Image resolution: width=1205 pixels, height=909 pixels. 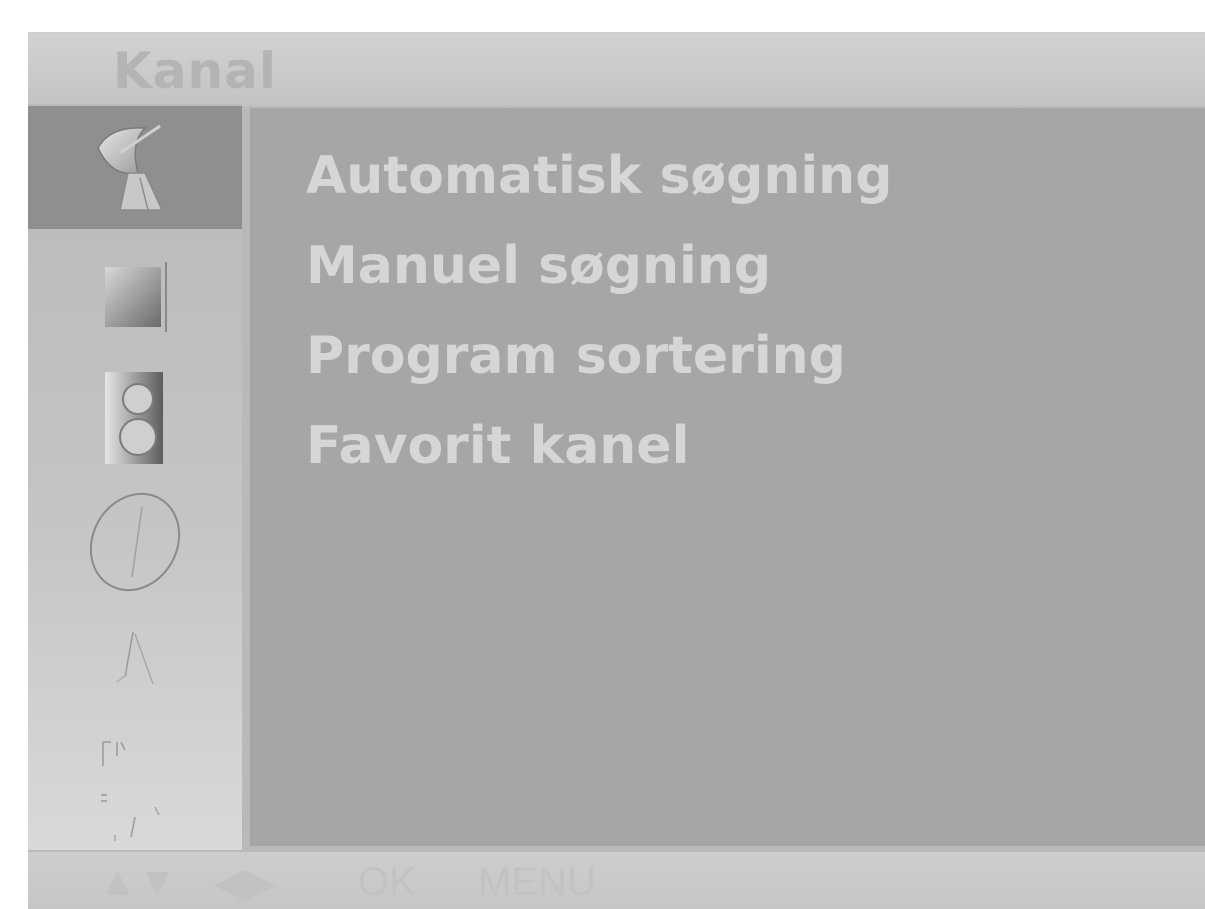 I want to click on lock-icon, so click(x=130, y=817).